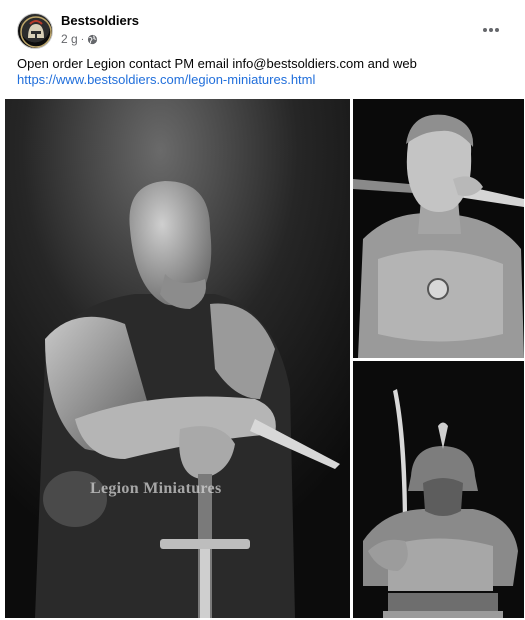 This screenshot has height=620, width=525. I want to click on post-meta: 2 g ·, so click(79, 39).